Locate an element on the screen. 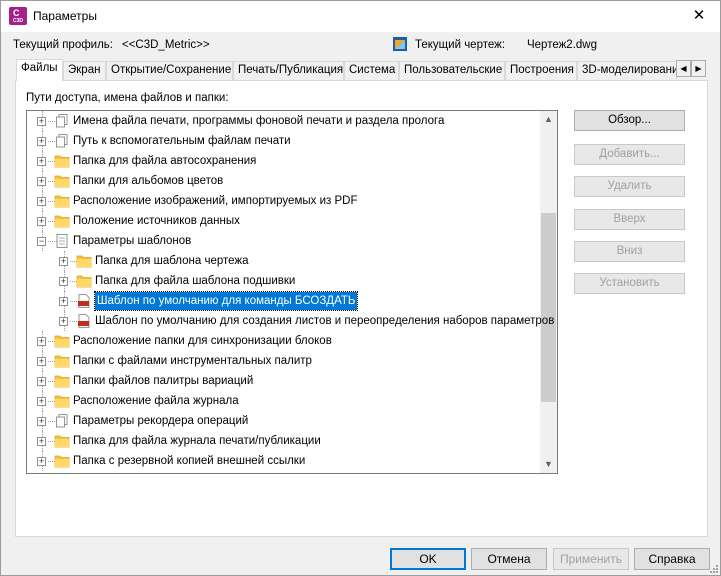 The width and height of the screenshot is (721, 576). tab-scroll-right-icon: ▶ is located at coordinates (698, 68).